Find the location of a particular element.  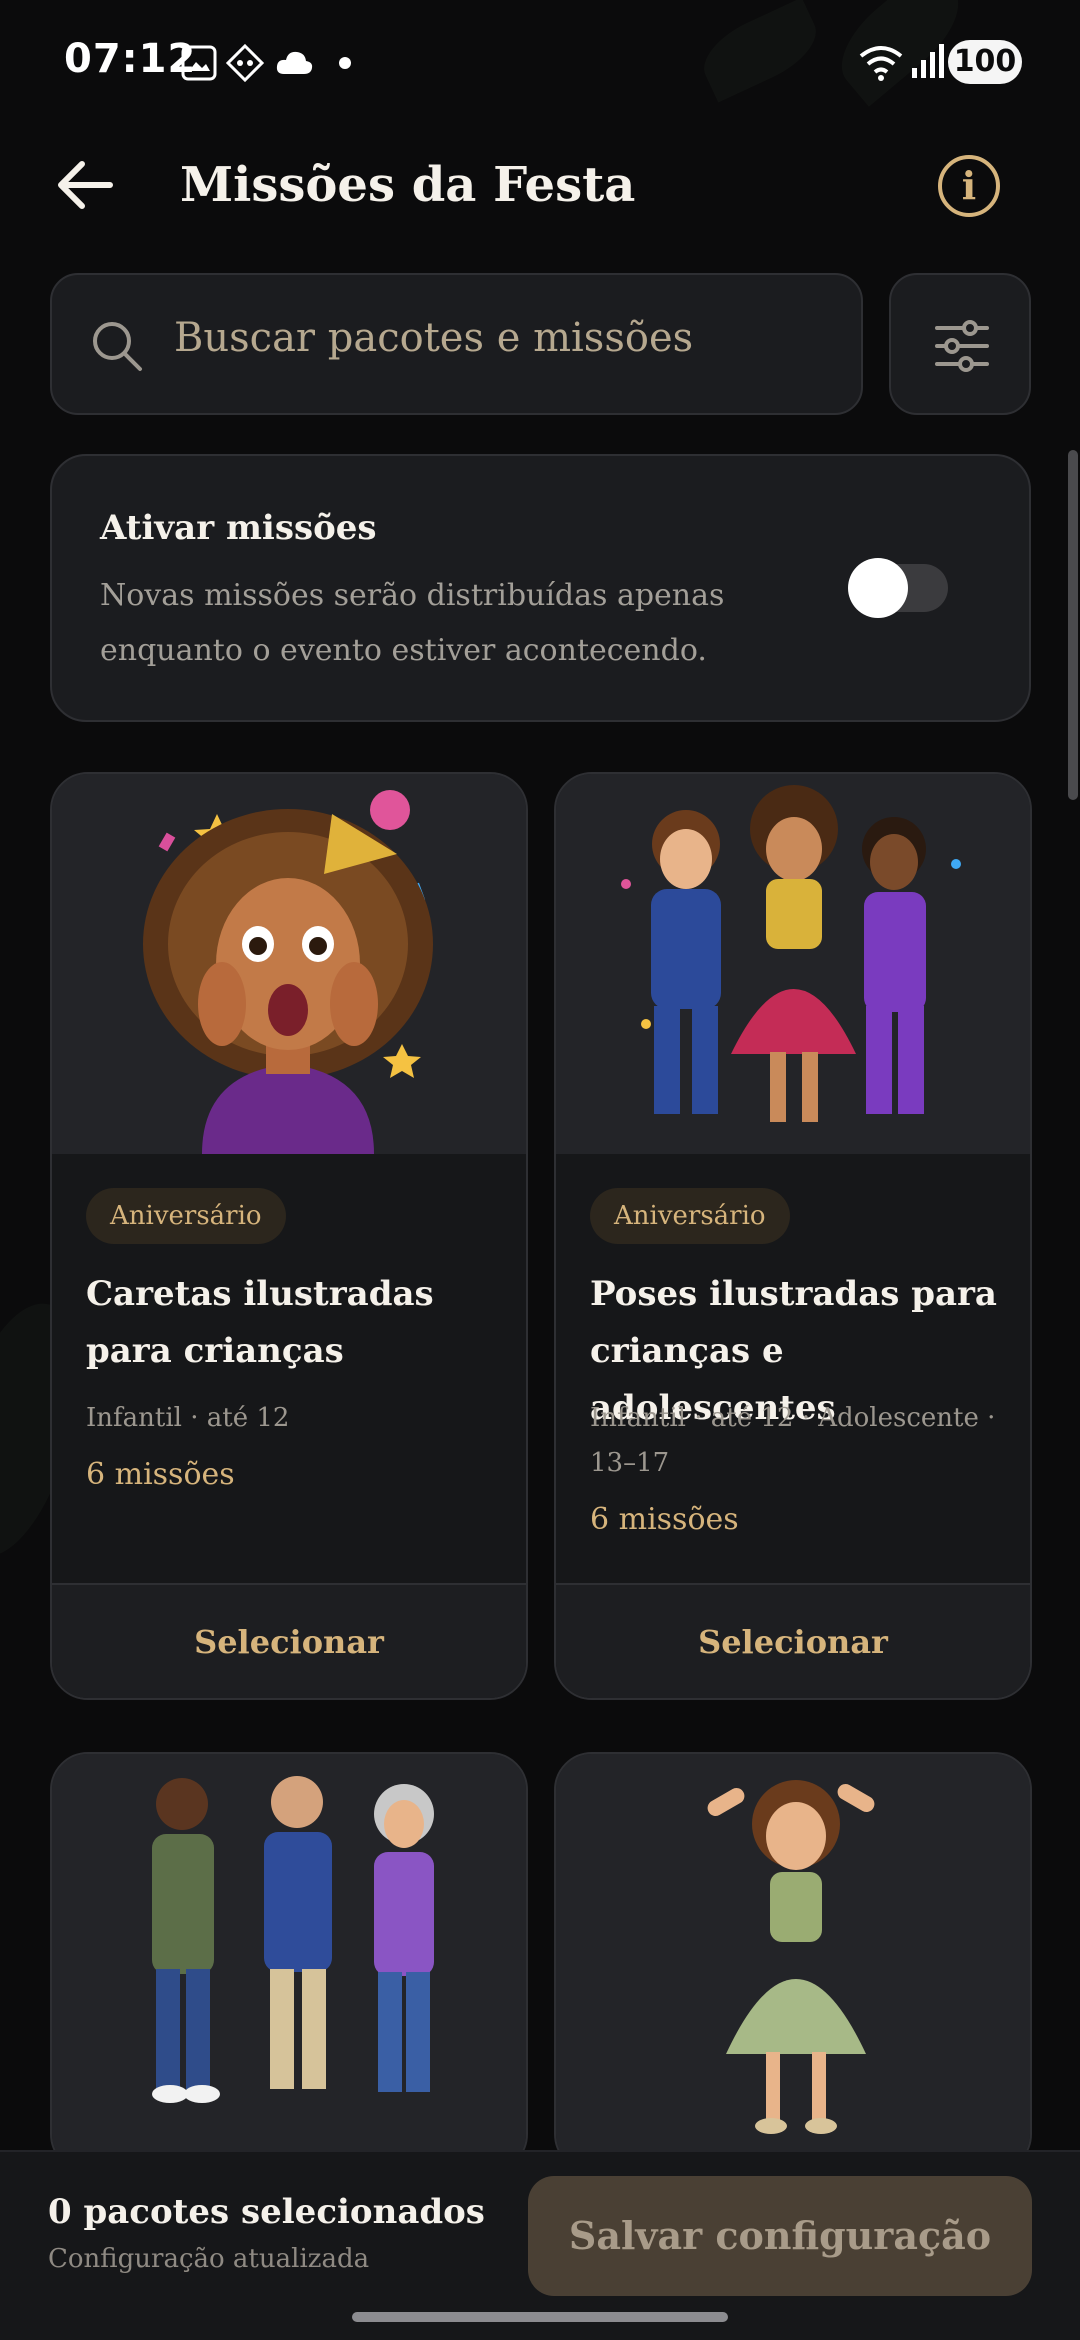

package-meta: Infantil · até 12 · Adolescente · 13–17 is located at coordinates (793, 1440).